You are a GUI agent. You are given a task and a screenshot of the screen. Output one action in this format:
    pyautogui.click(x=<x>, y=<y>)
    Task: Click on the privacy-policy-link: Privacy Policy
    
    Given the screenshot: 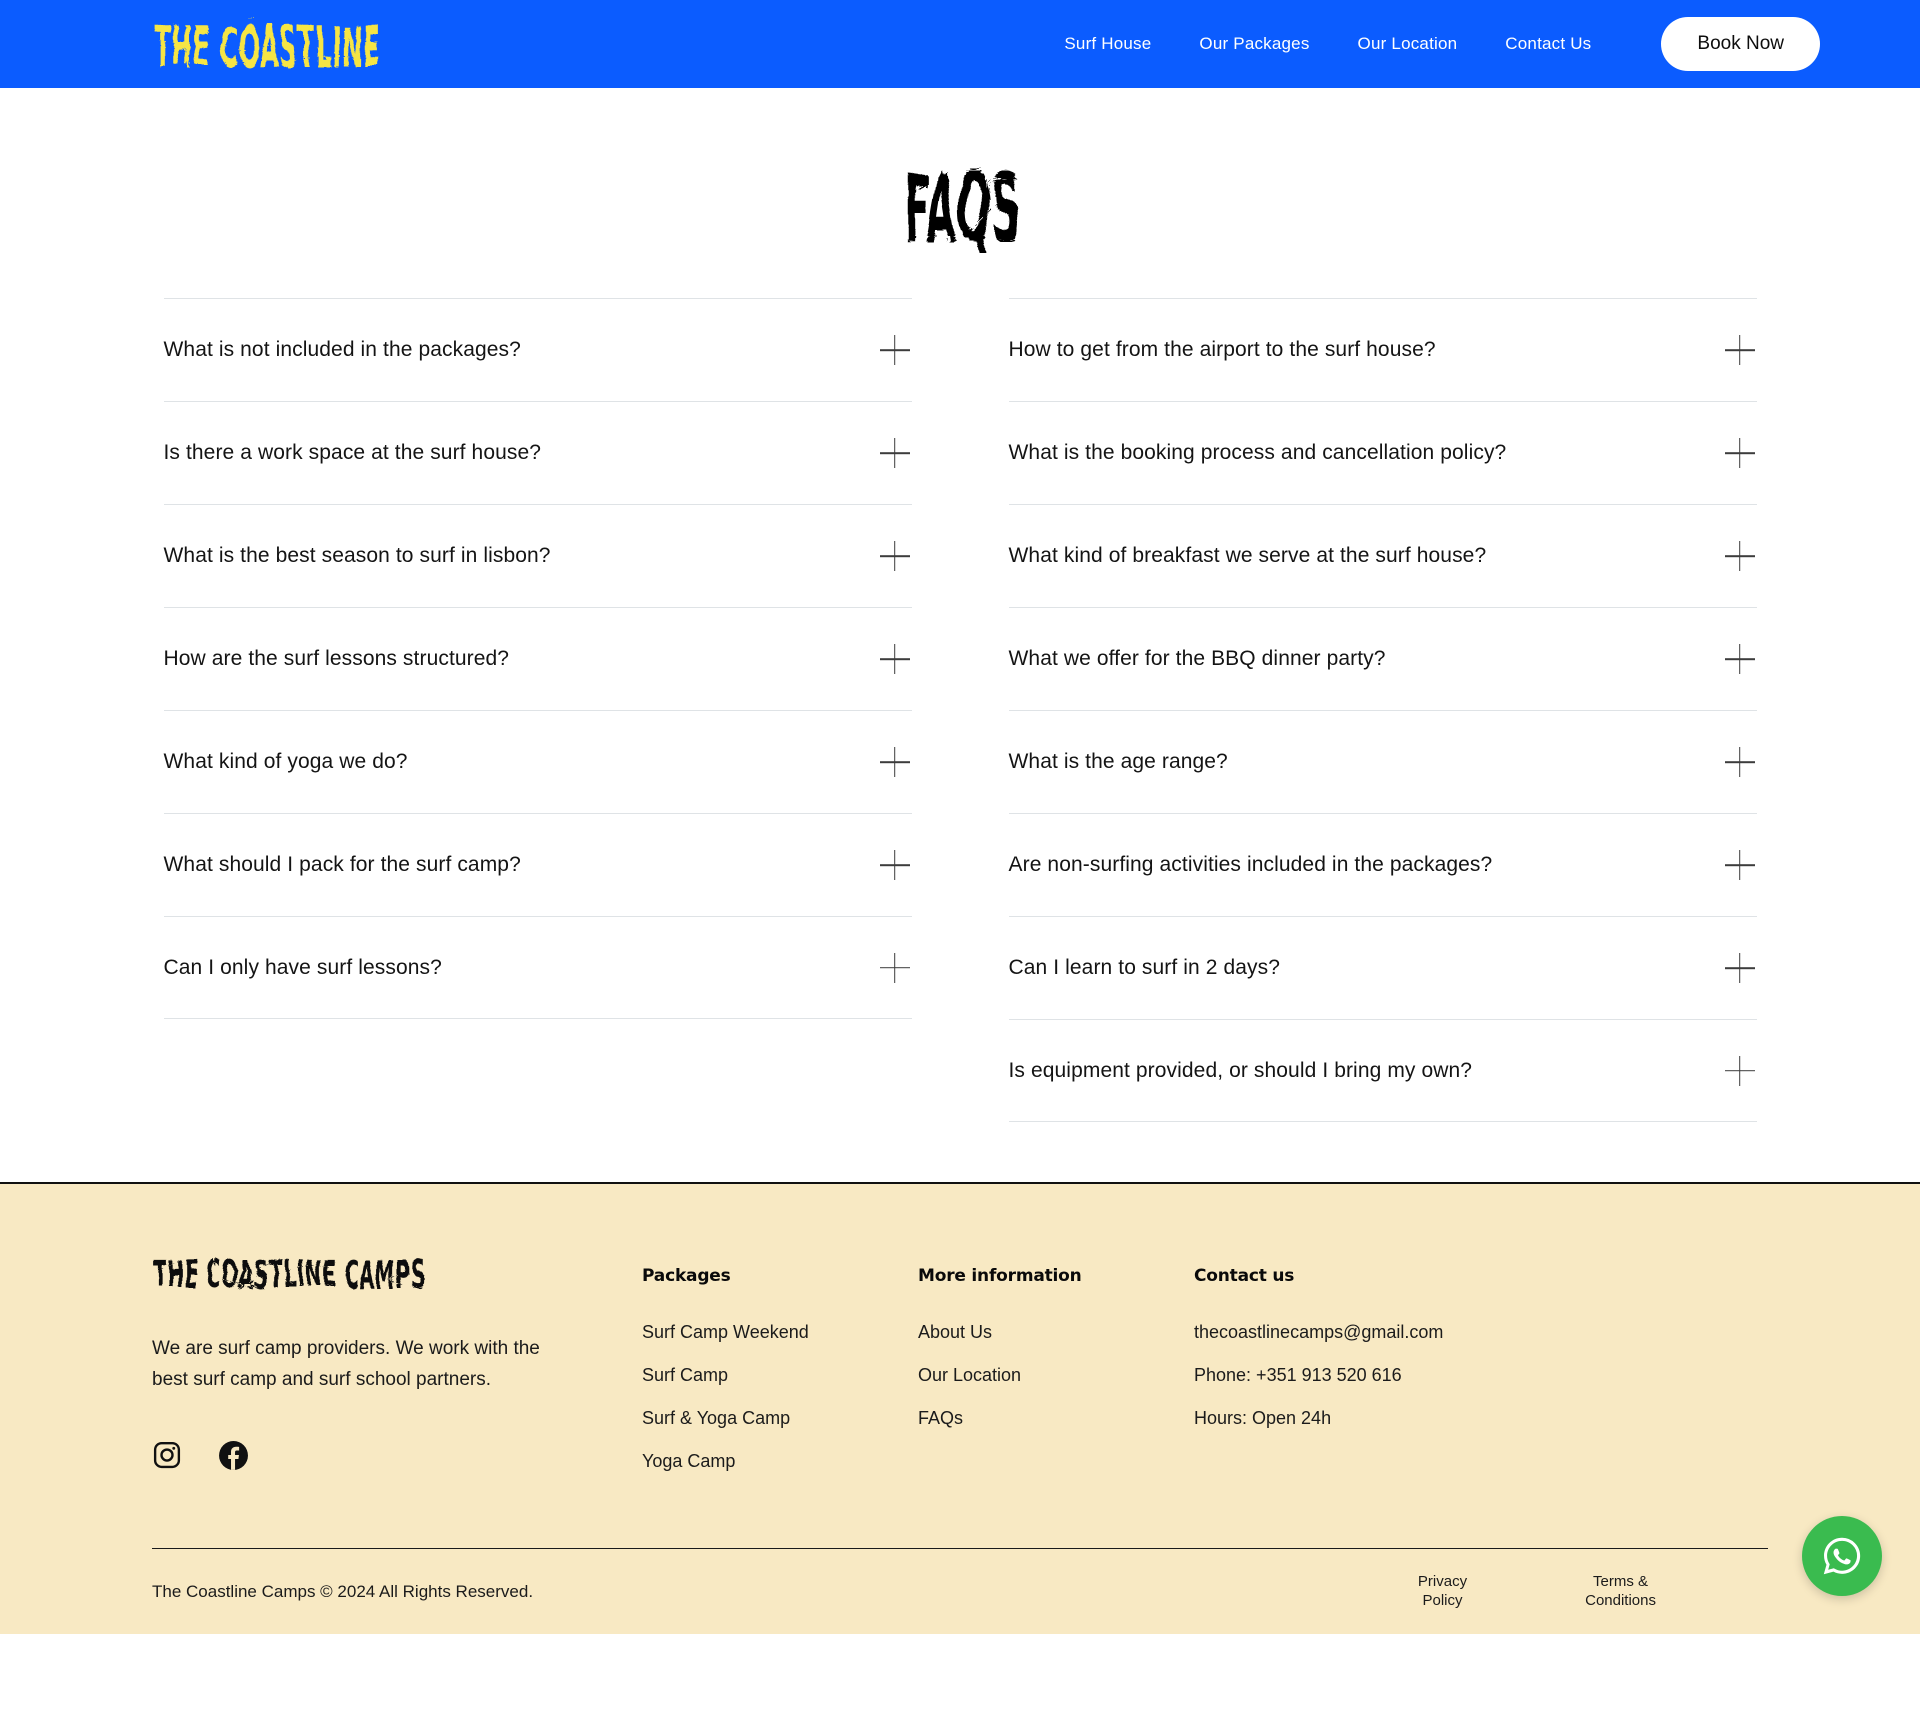 What is the action you would take?
    pyautogui.click(x=1442, y=1592)
    